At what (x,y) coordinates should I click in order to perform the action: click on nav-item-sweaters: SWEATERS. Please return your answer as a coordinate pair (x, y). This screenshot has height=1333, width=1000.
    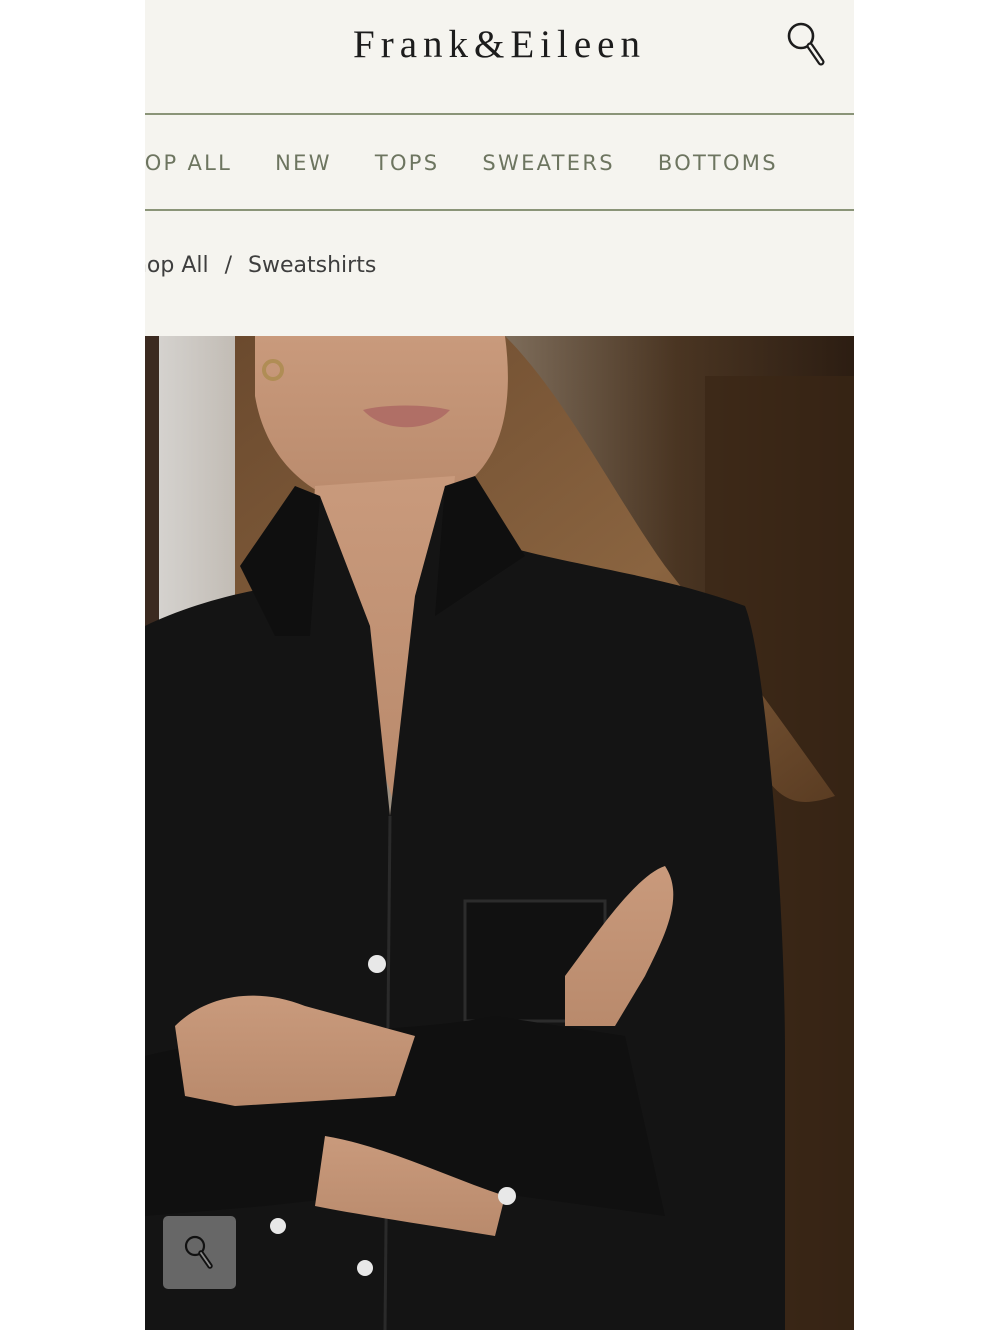
    Looking at the image, I should click on (548, 163).